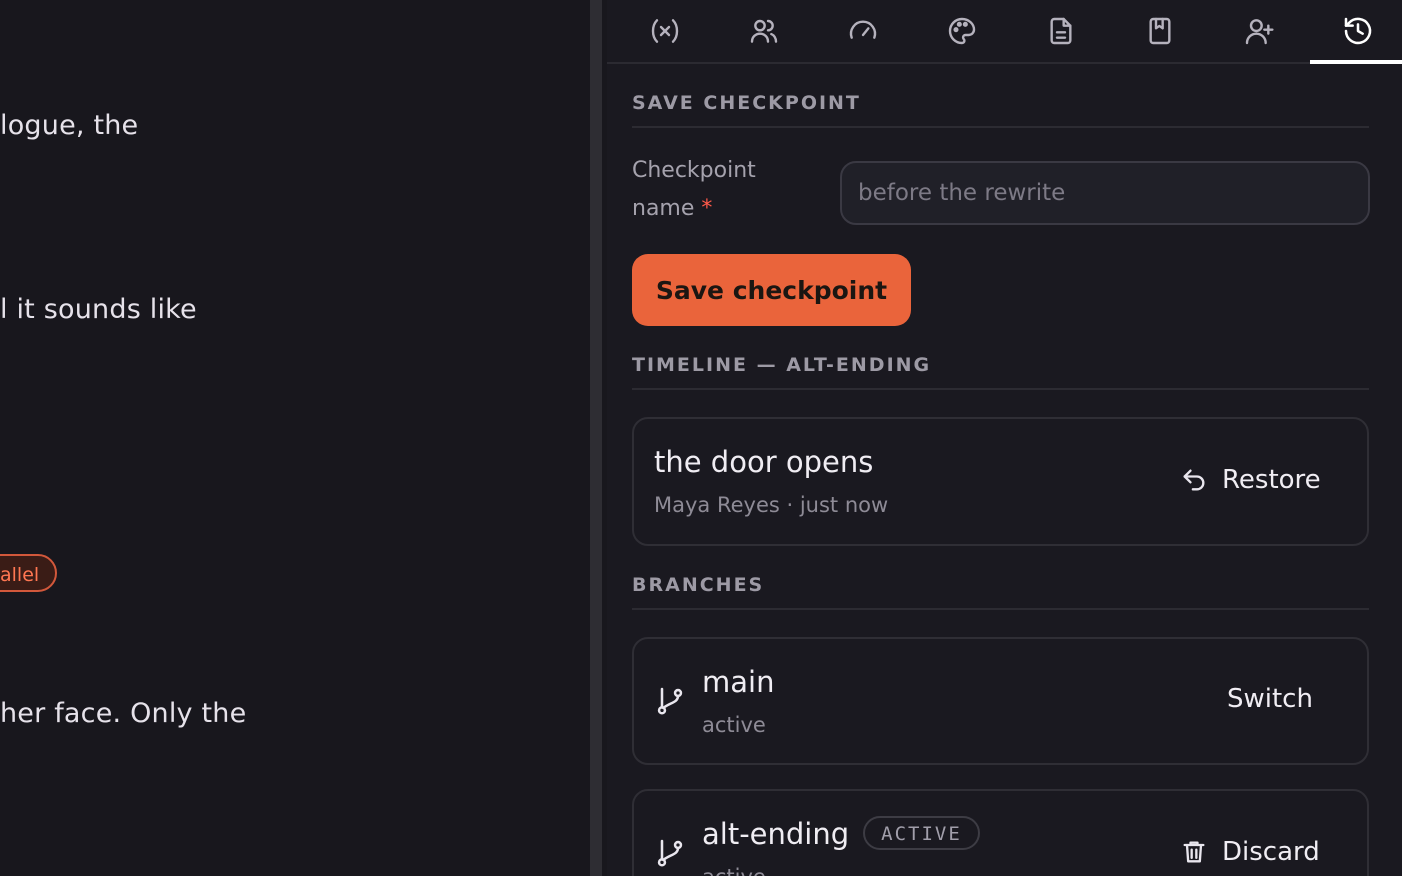  I want to click on palette-icon, so click(962, 31).